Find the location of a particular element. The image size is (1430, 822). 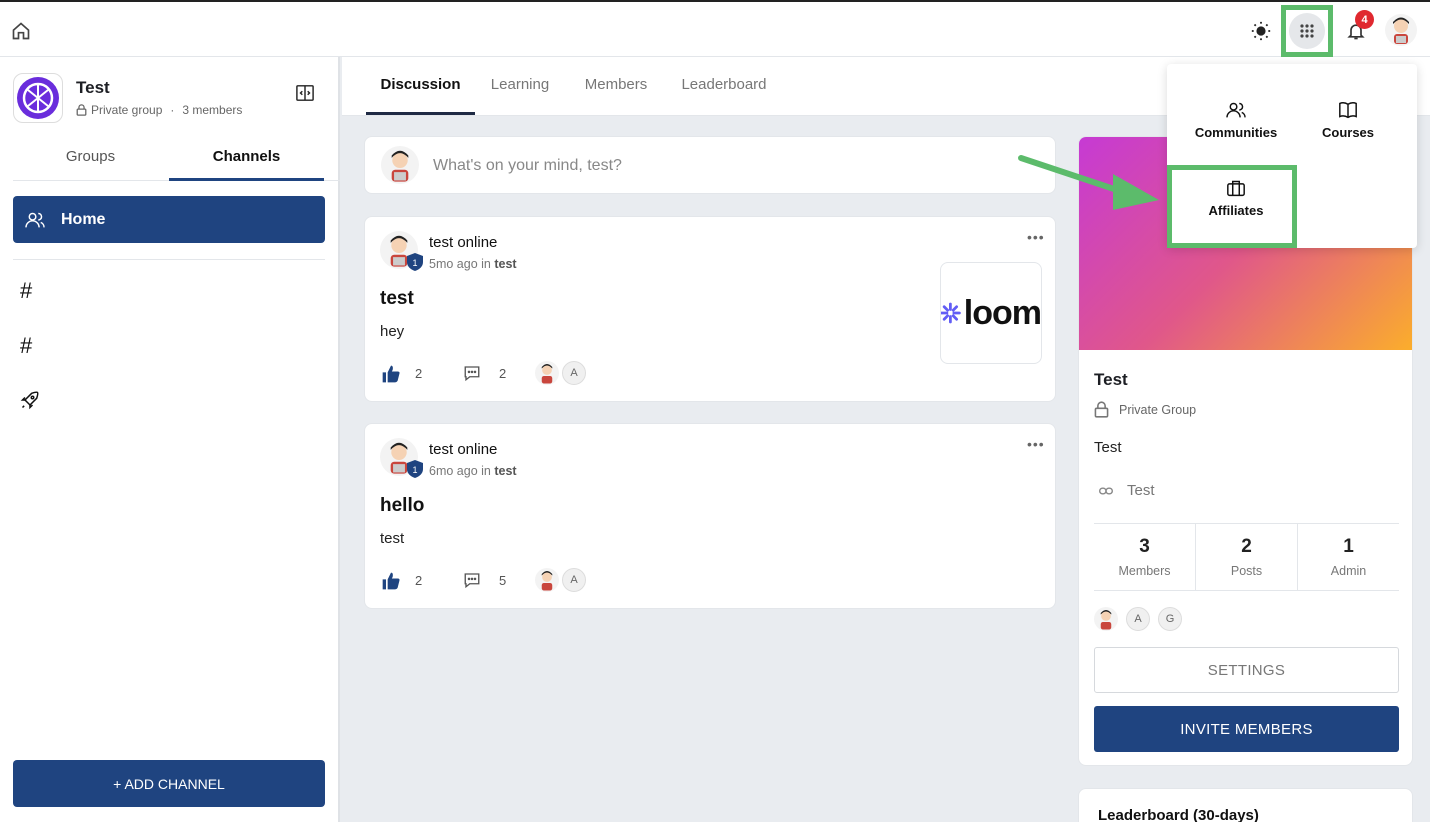

leaderboard-card: Leaderboard (30-days) is located at coordinates (1245, 805).